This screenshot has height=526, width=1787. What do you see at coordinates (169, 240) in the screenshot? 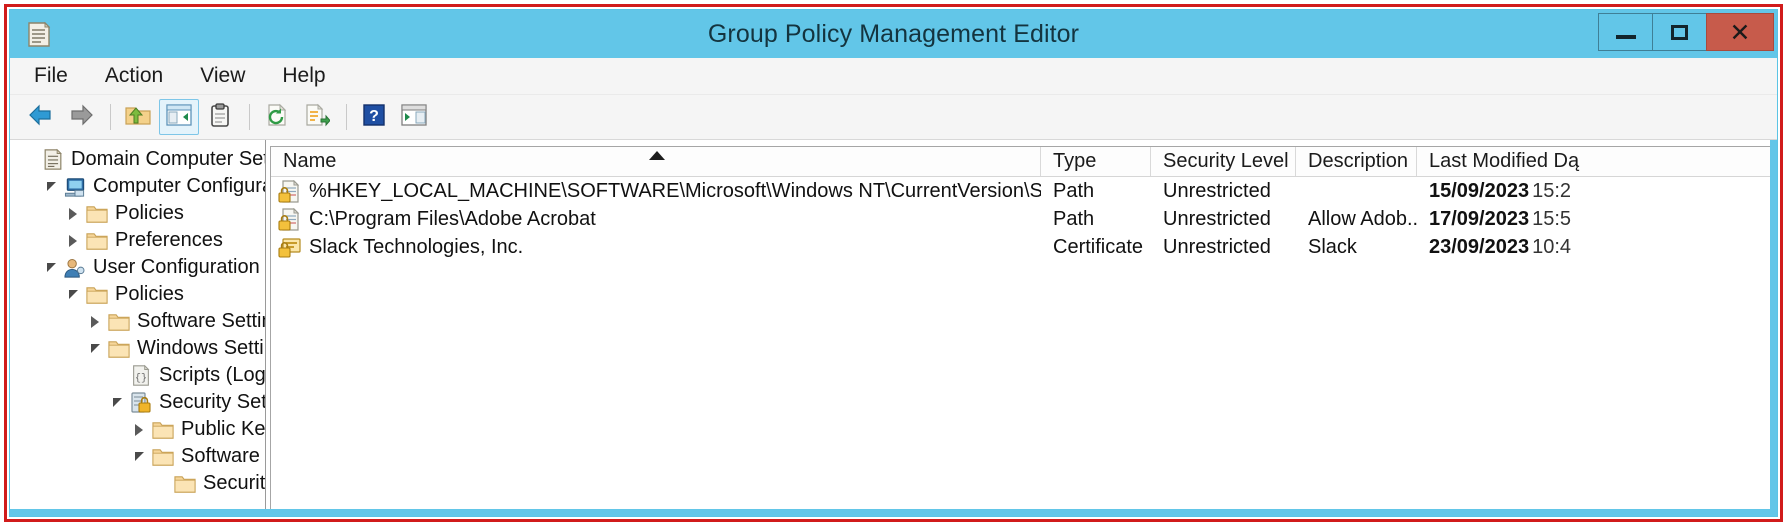
I see `tree-item-label: Preferences` at bounding box center [169, 240].